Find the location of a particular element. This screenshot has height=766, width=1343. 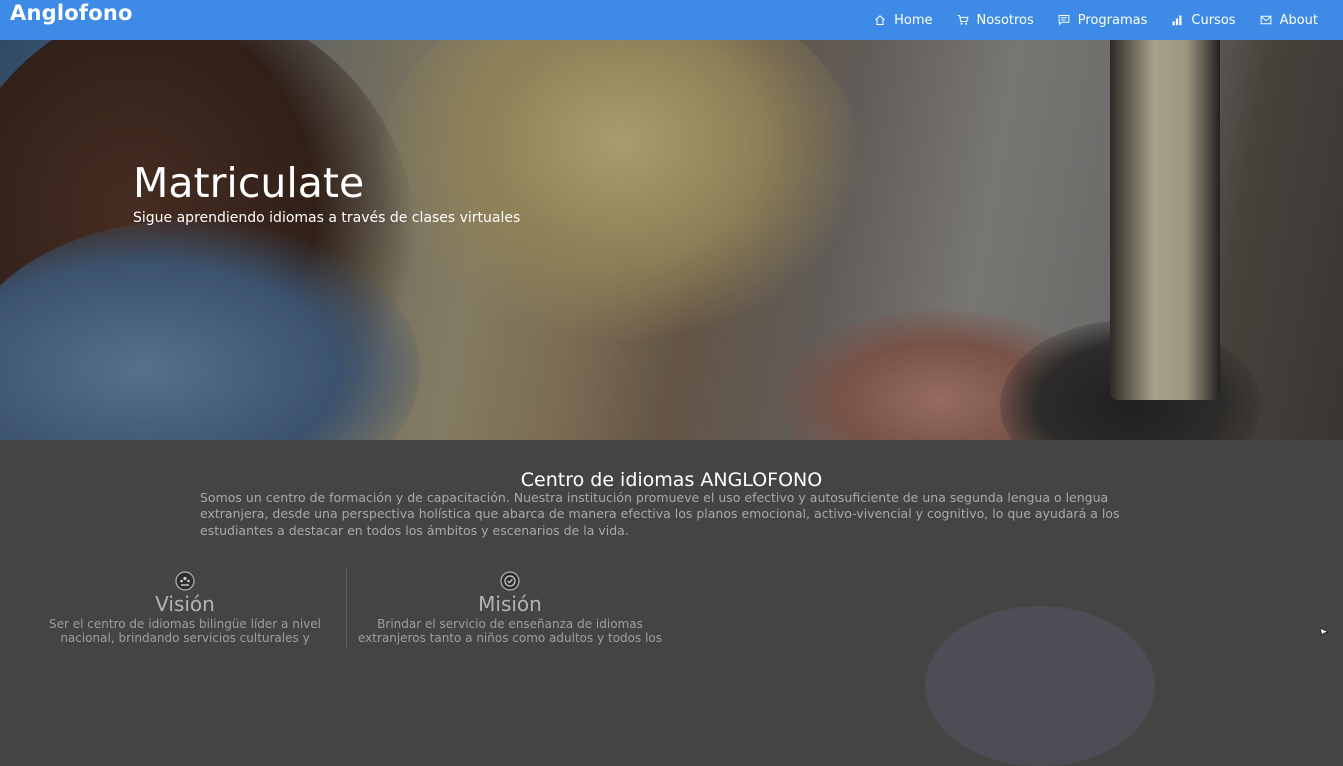

home-icon is located at coordinates (880, 20).